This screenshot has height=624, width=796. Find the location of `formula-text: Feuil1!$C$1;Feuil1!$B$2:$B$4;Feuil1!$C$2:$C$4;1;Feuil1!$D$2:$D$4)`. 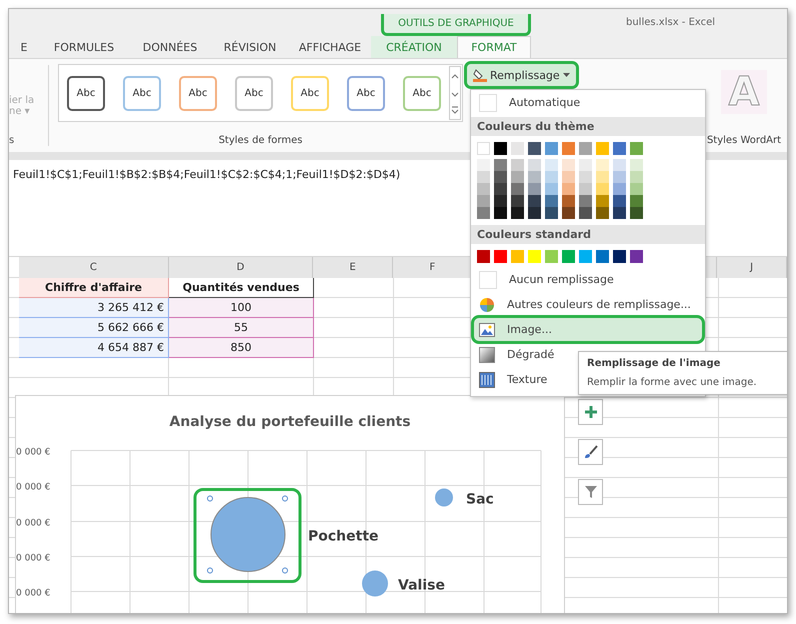

formula-text: Feuil1!$C$1;Feuil1!$B$2:$B$4;Feuil1!$C$2:$C$4;1;Feuil1!$D$2:$D$4) is located at coordinates (206, 174).